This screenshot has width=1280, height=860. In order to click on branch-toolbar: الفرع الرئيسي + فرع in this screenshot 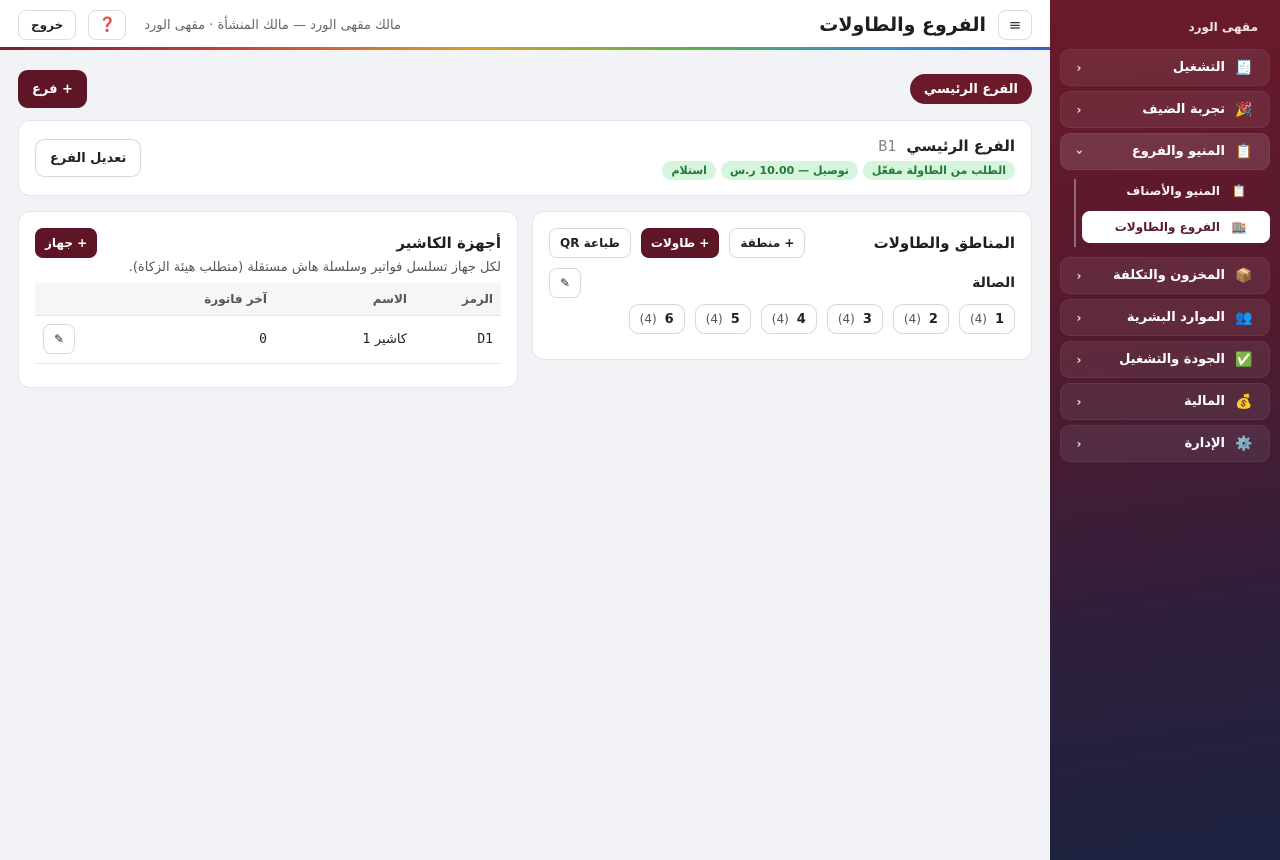, I will do `click(525, 89)`.